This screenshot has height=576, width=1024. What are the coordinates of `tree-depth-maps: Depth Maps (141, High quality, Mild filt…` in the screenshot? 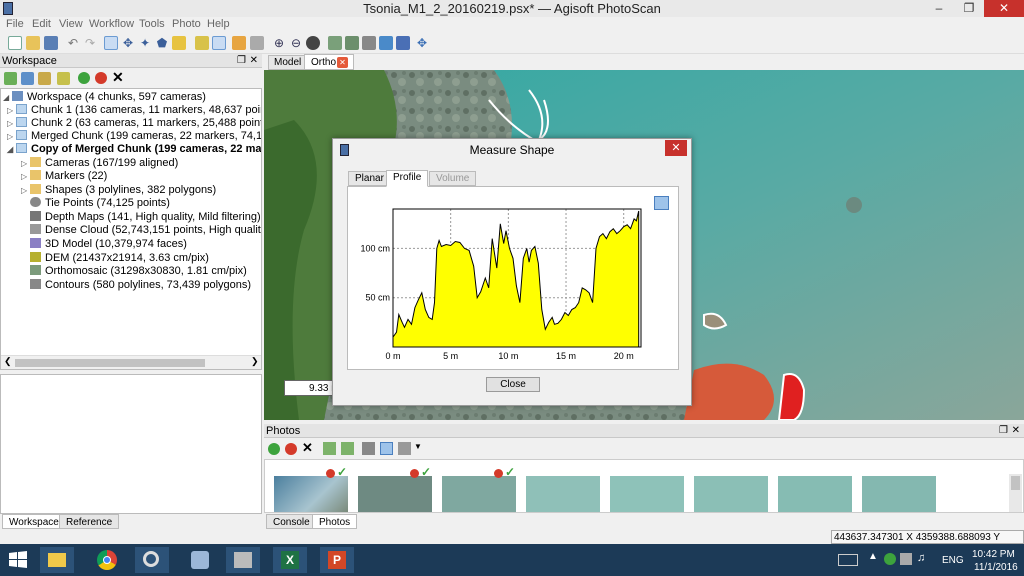 It's located at (145, 217).